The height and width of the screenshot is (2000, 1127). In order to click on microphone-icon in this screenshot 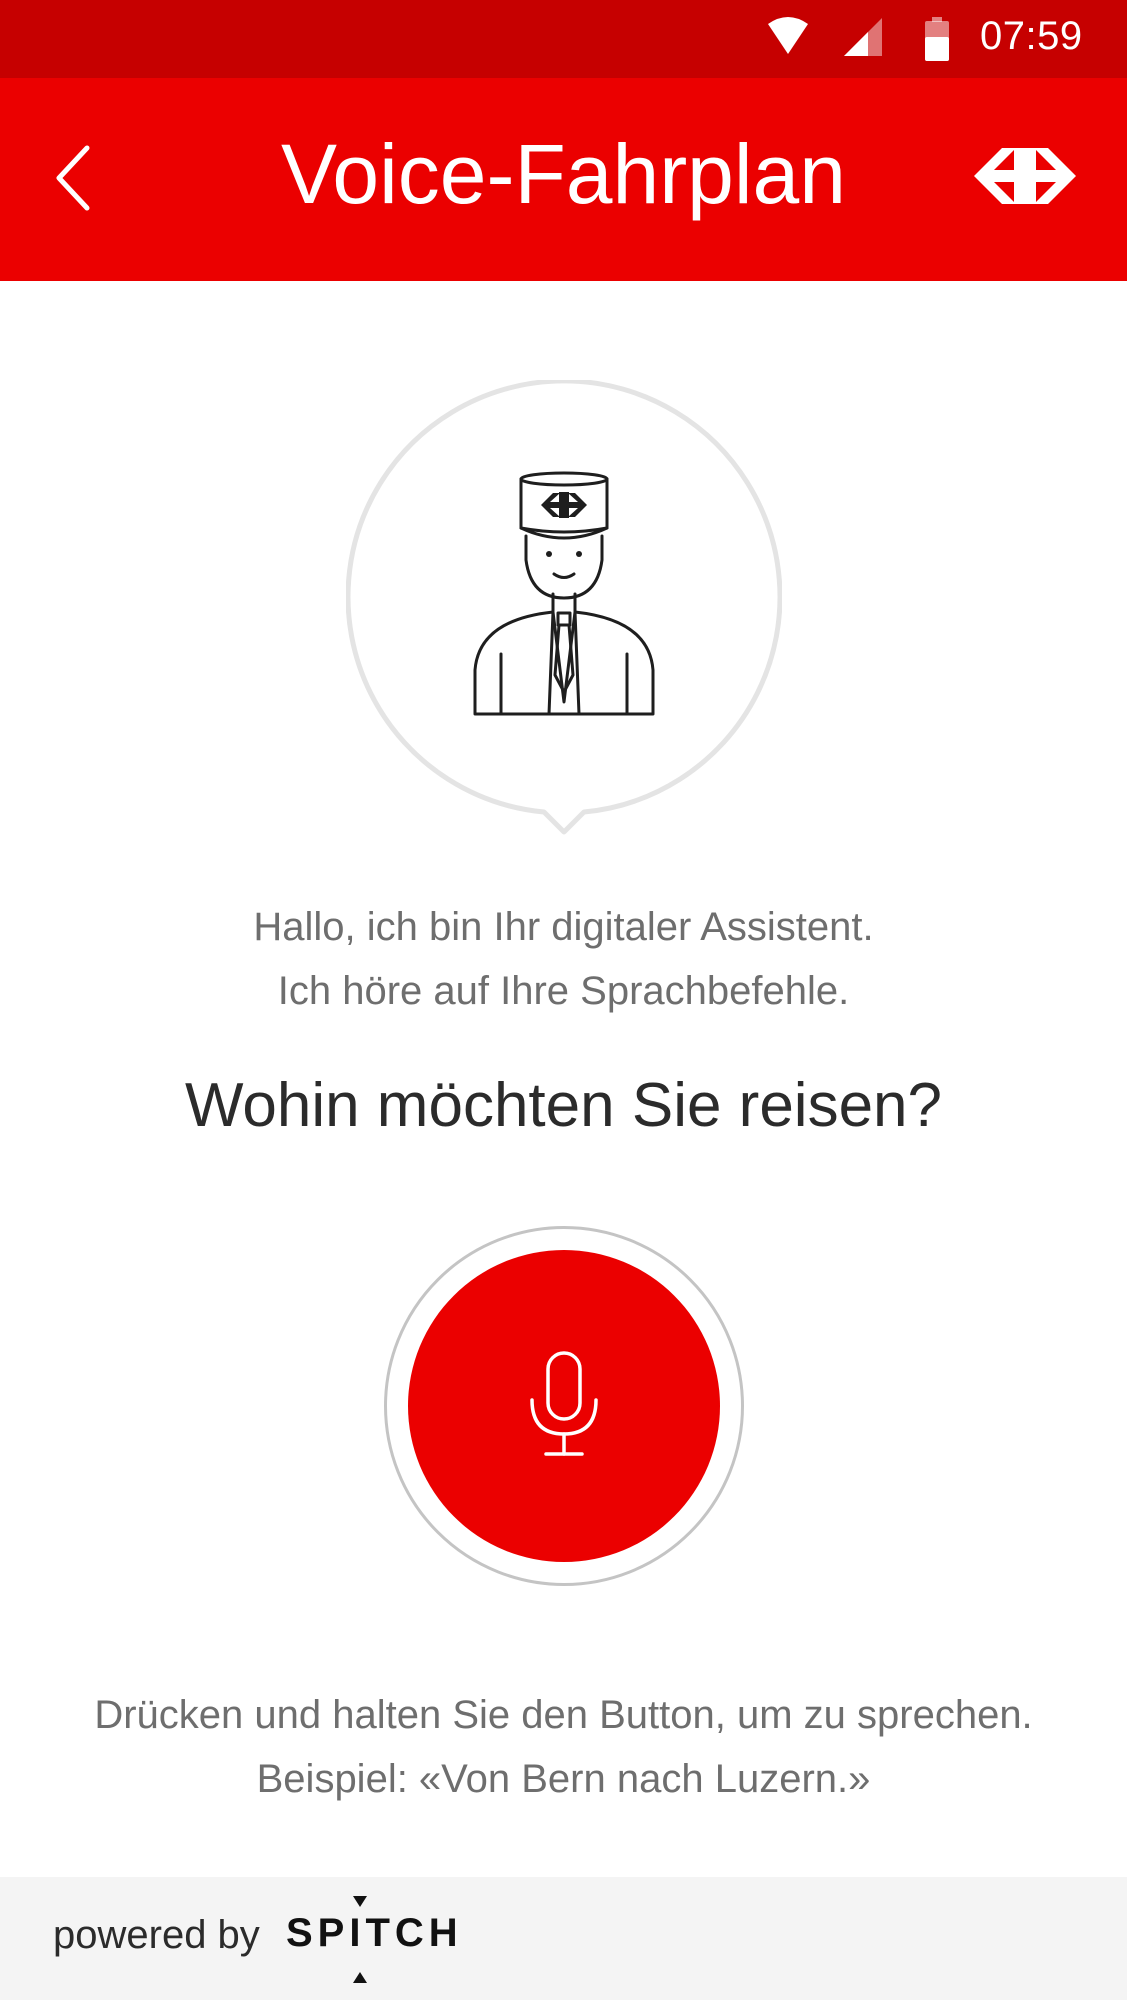, I will do `click(564, 1406)`.